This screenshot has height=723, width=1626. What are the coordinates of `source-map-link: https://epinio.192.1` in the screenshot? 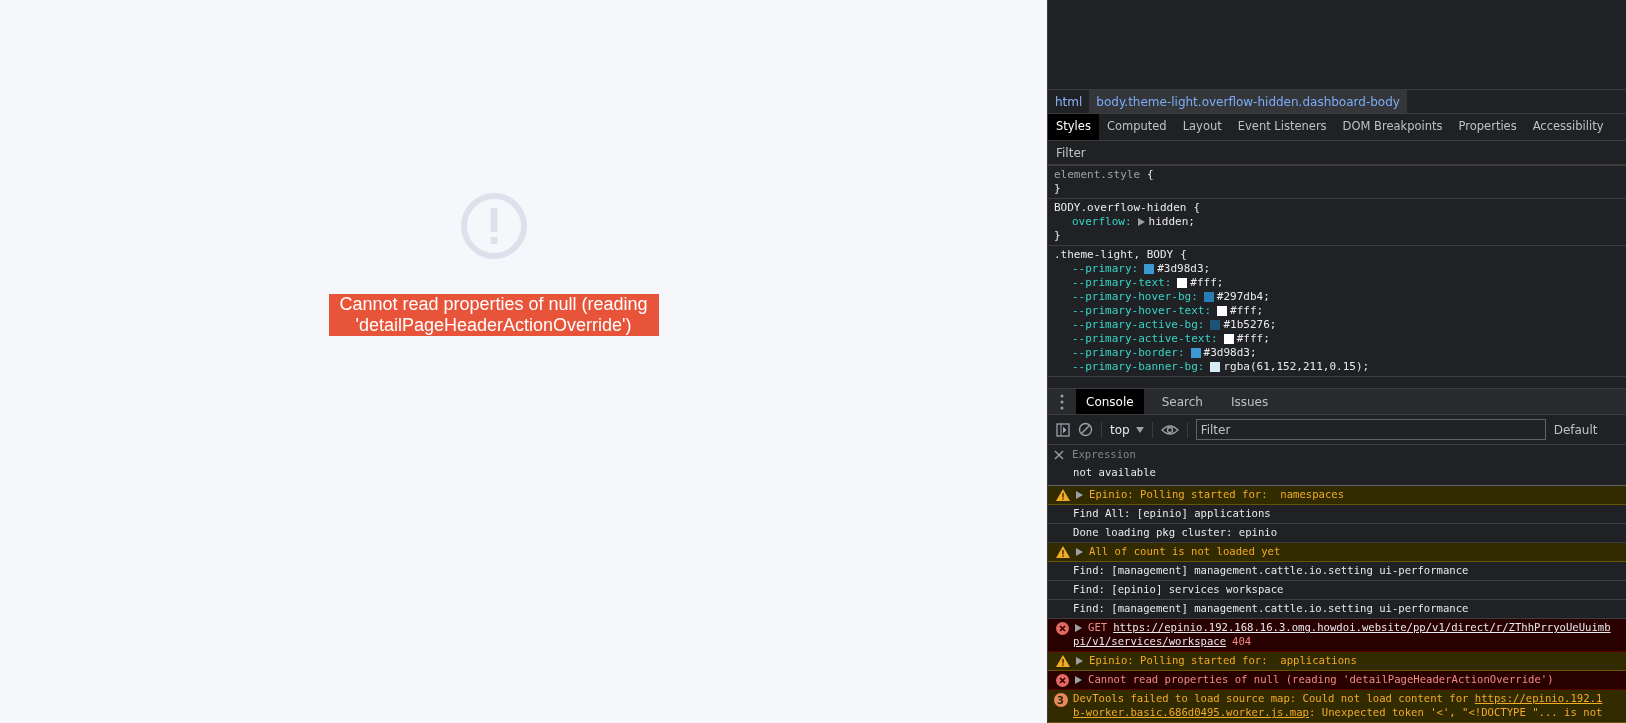 It's located at (1538, 699).